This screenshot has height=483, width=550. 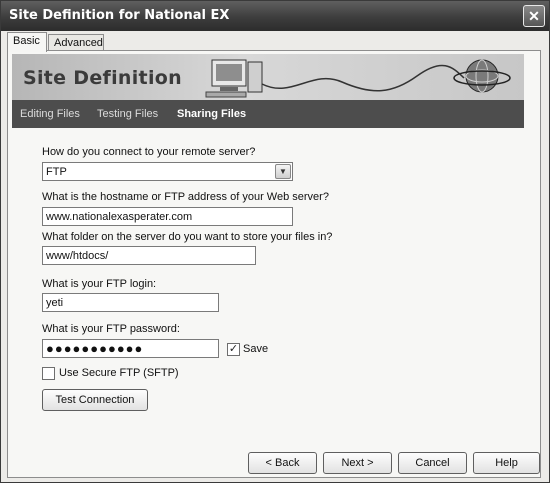 I want to click on subnav-sharing-files: Sharing Files, so click(x=211, y=114).